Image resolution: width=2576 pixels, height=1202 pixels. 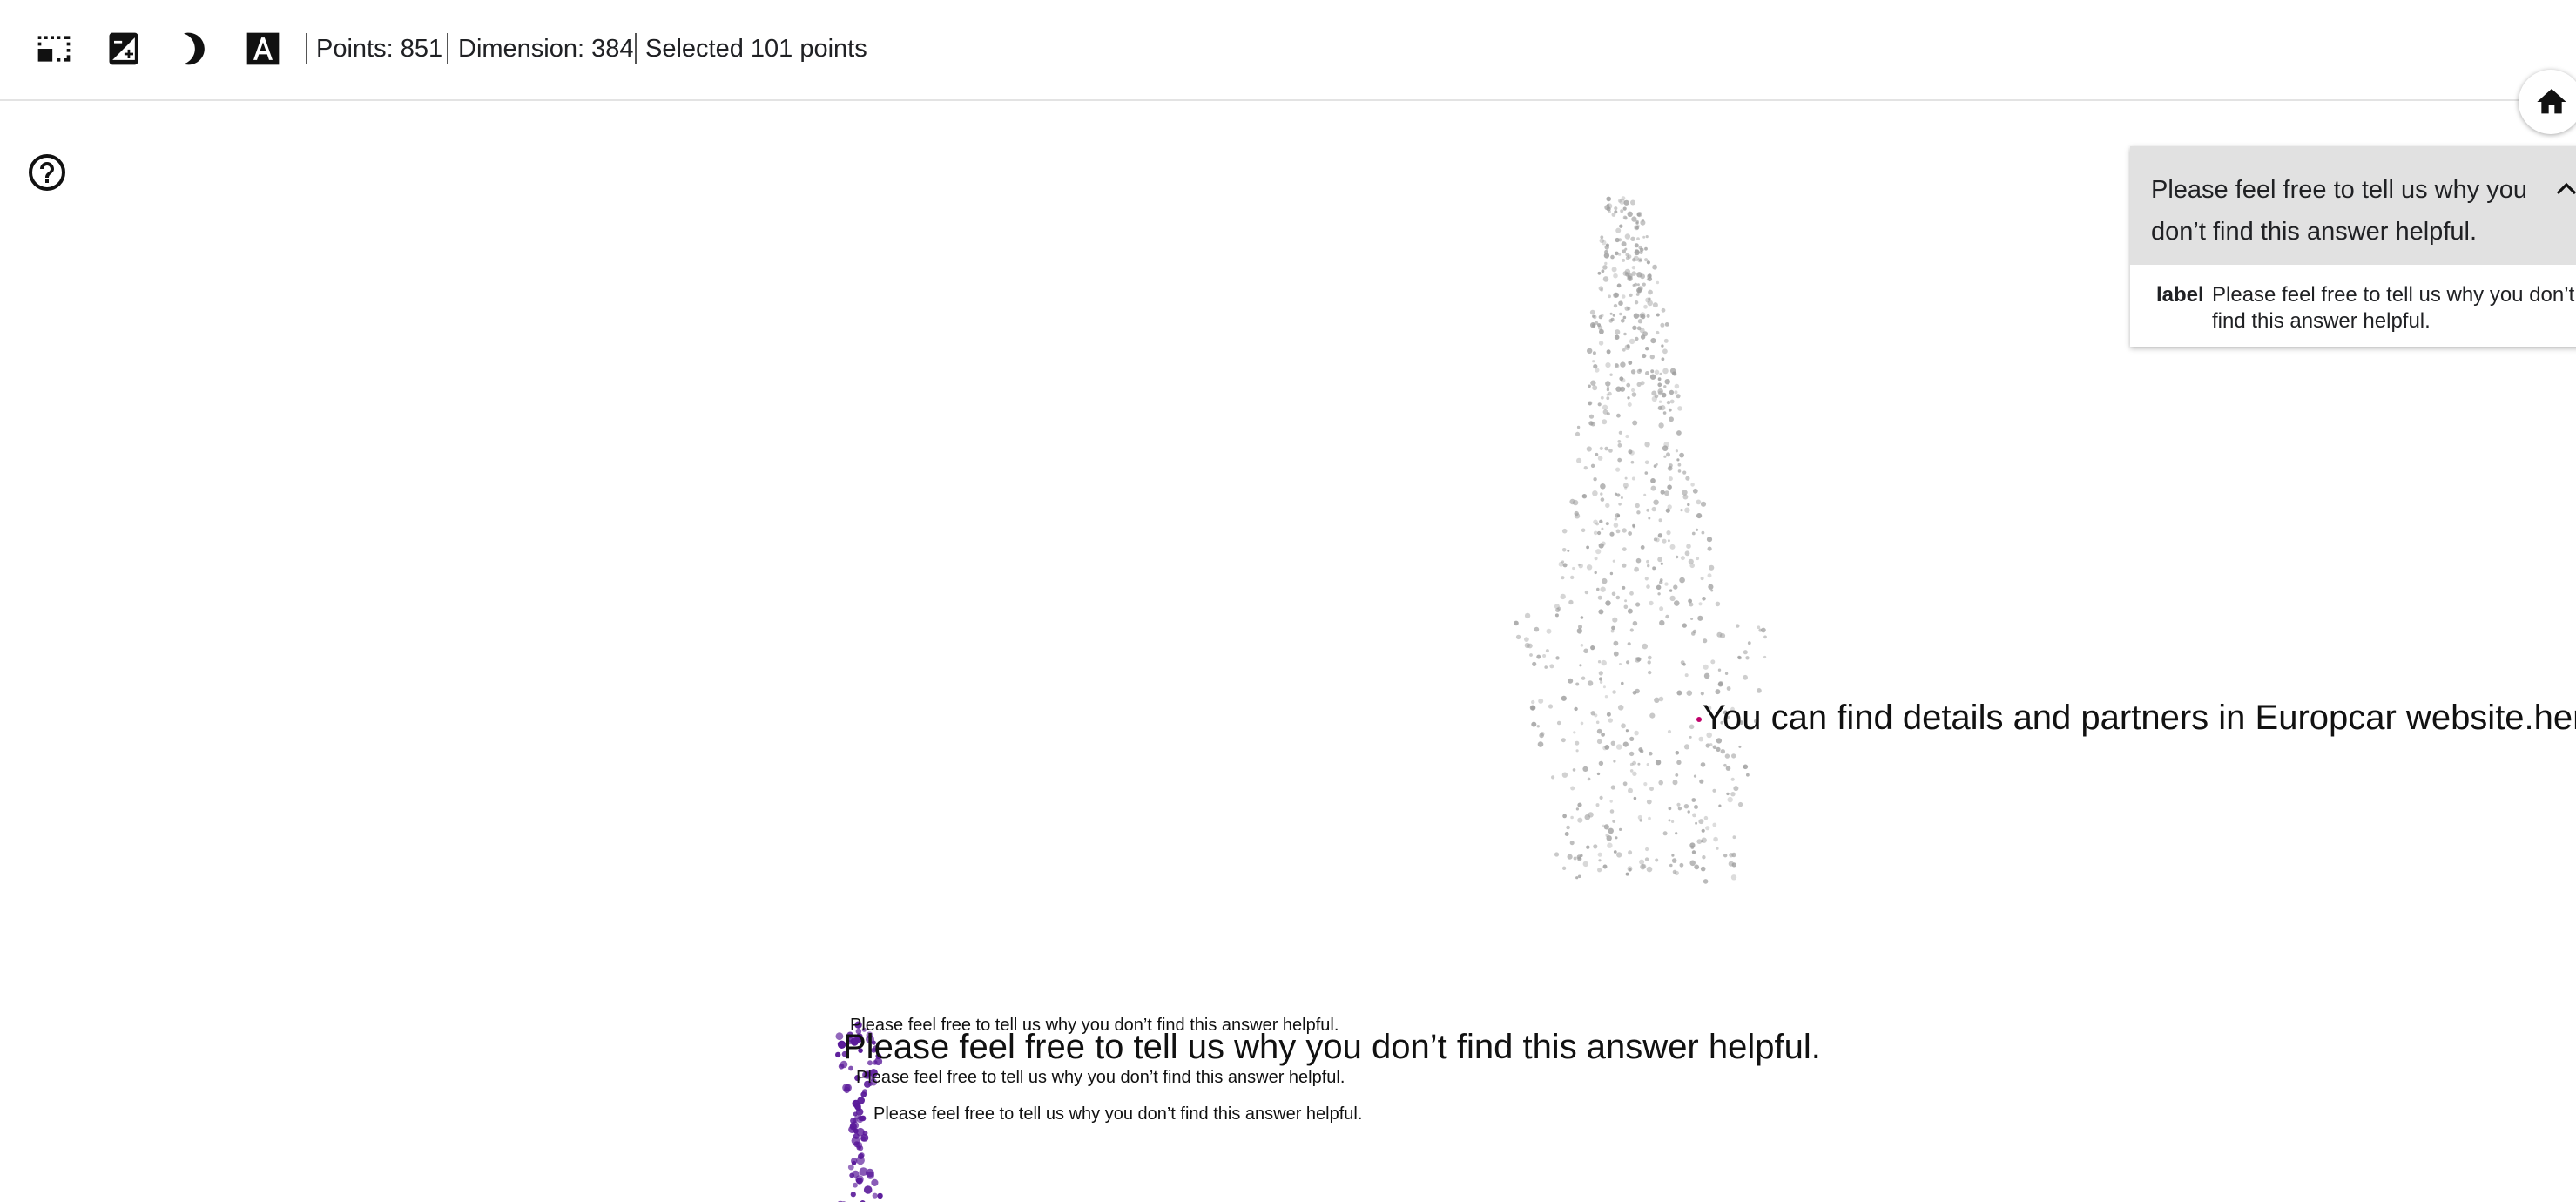 I want to click on dimension-count: Dimension: 384, so click(x=546, y=49).